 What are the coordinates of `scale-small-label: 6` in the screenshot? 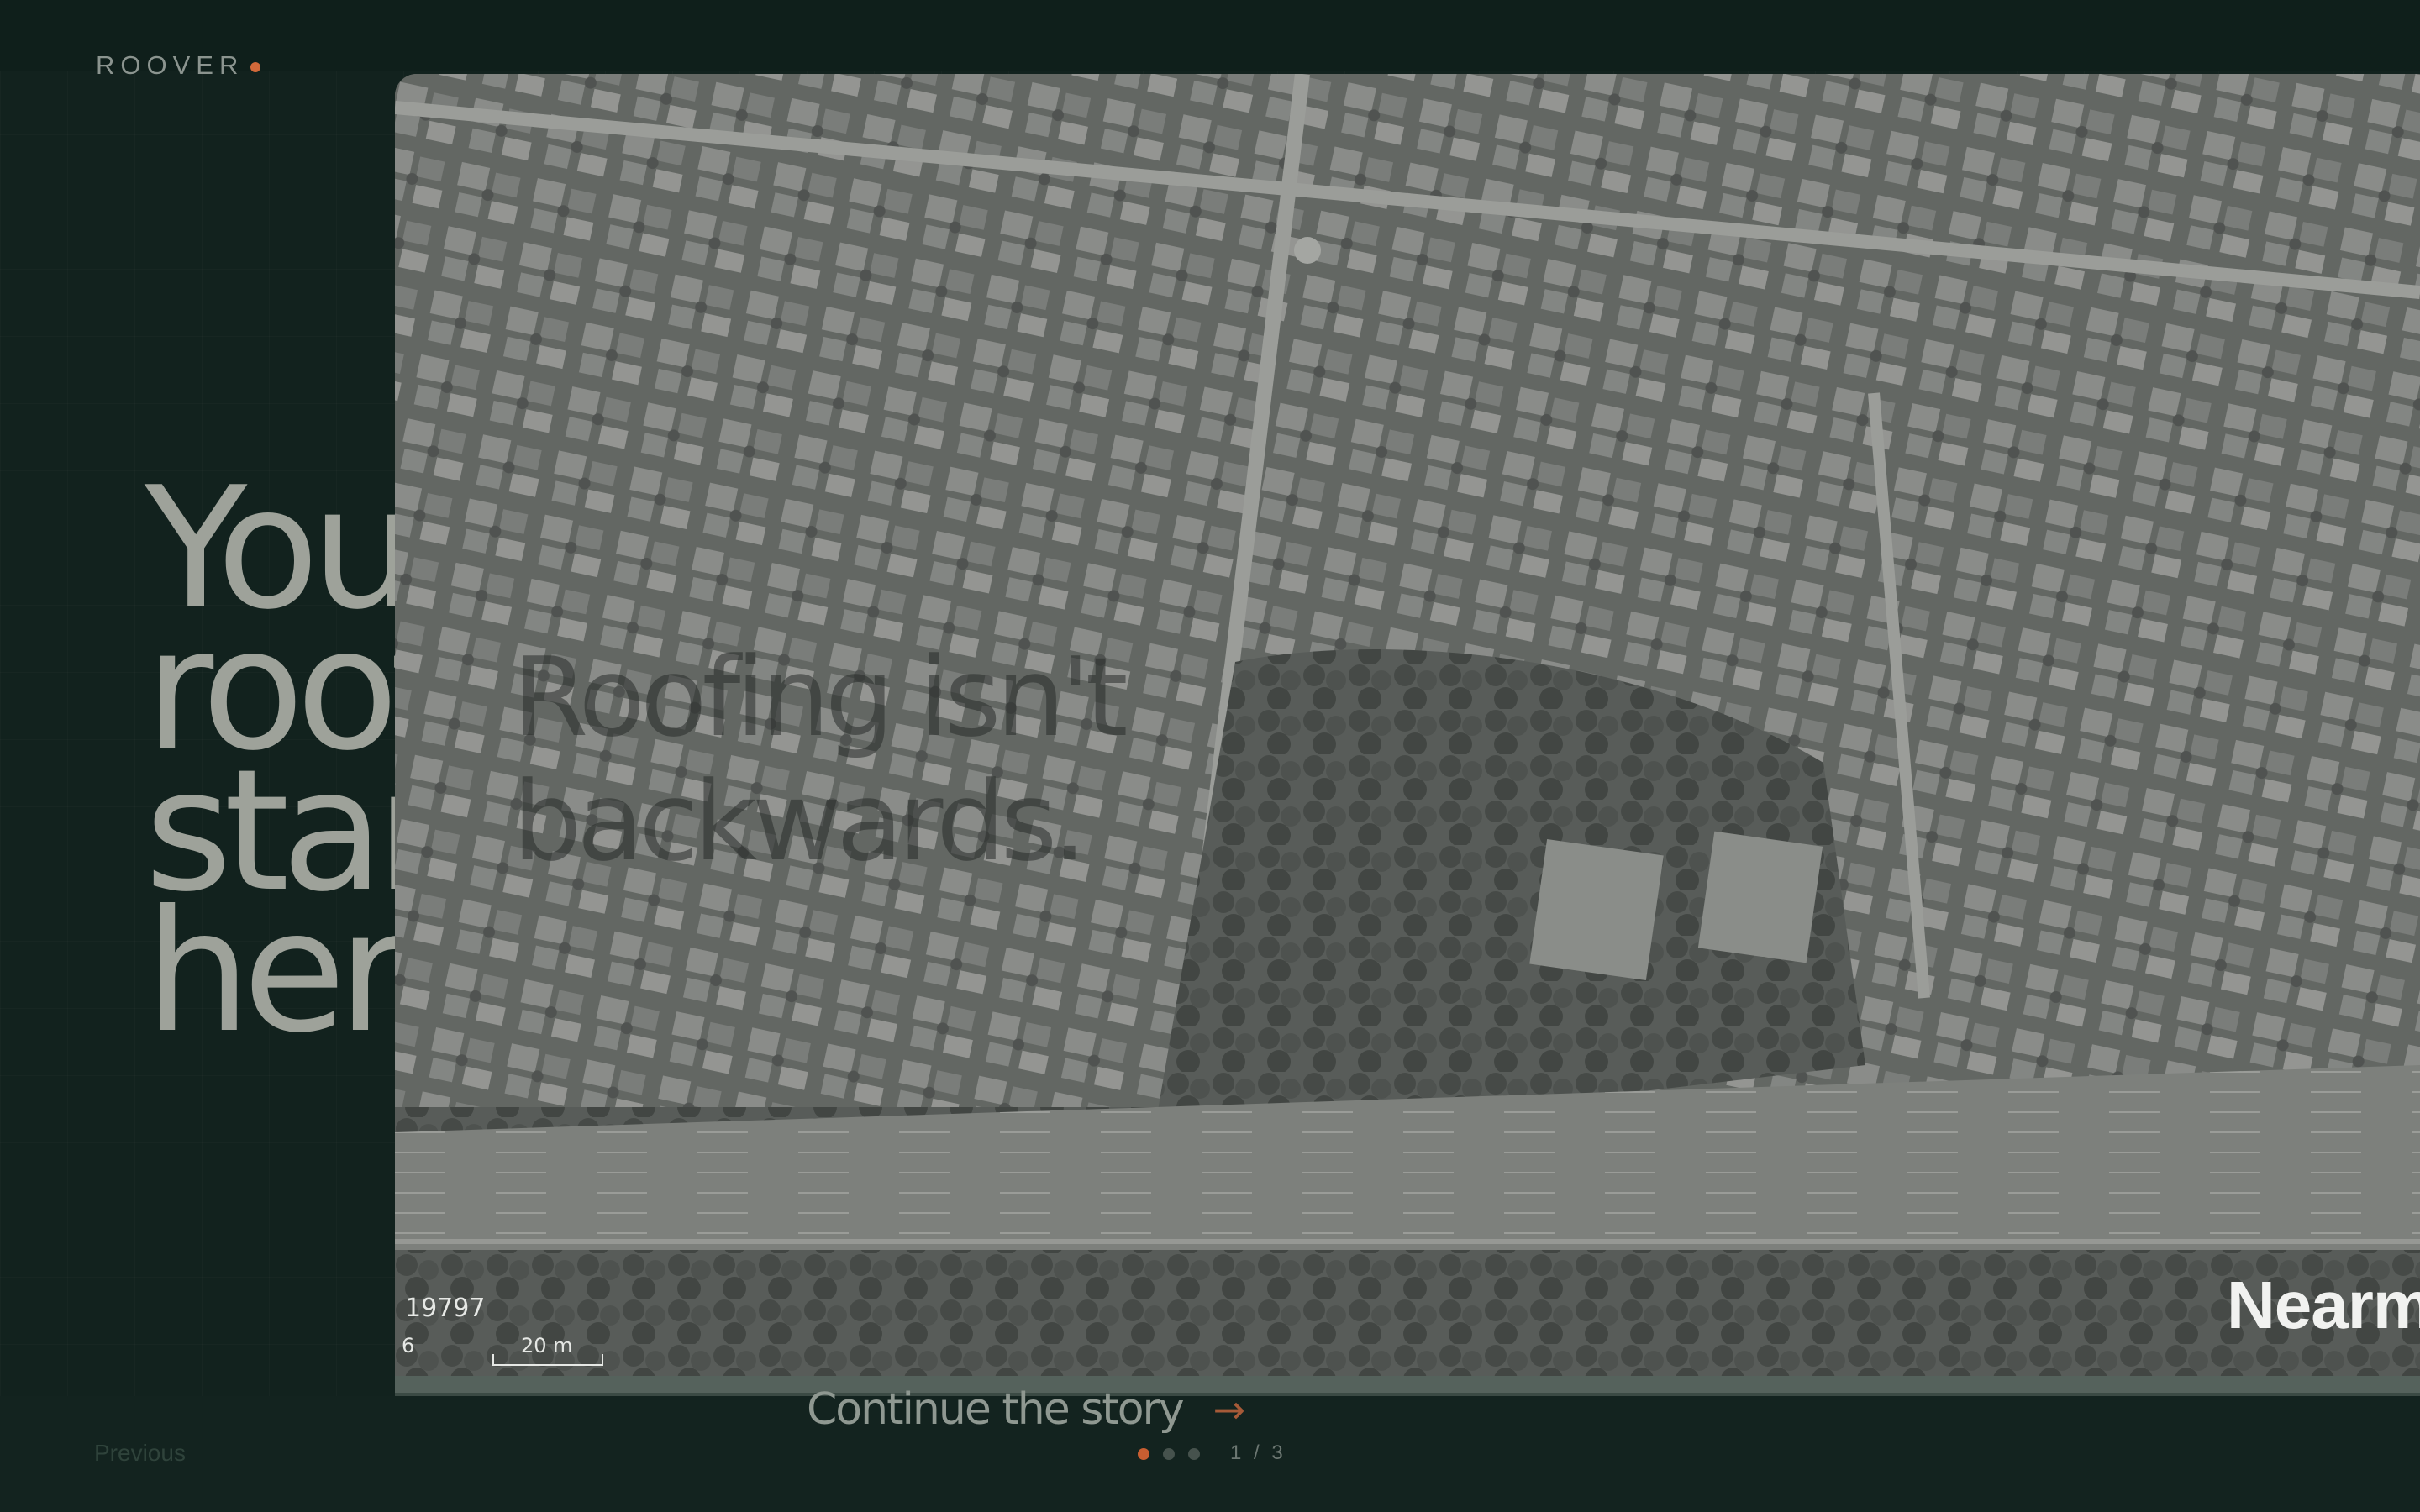 It's located at (408, 1345).